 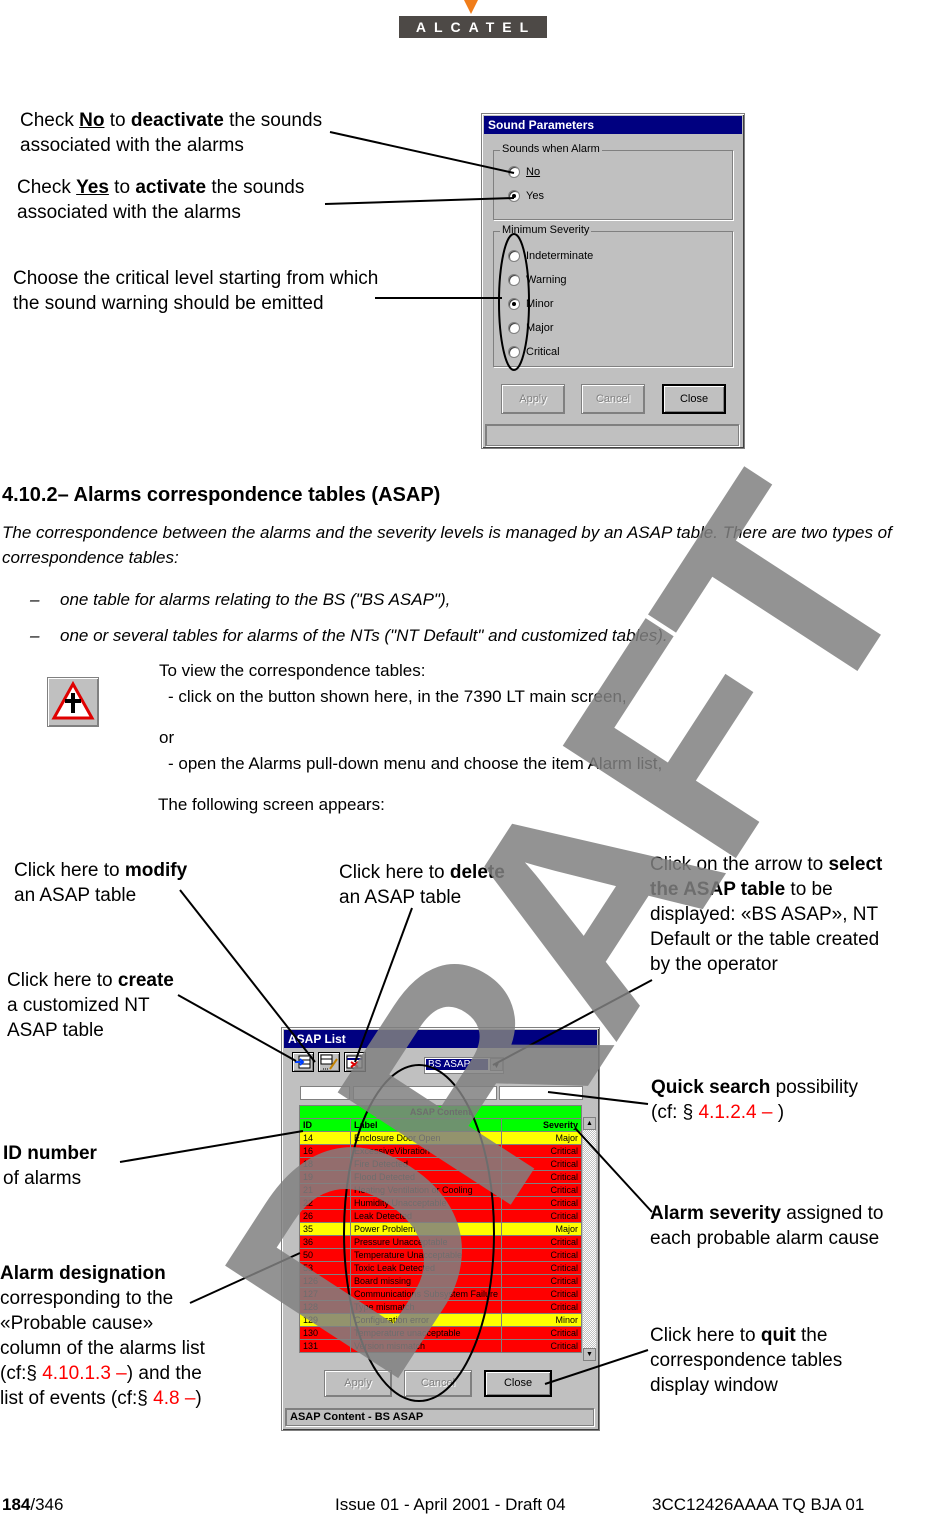 I want to click on leader-line-id, so click(x=211, y=1146).